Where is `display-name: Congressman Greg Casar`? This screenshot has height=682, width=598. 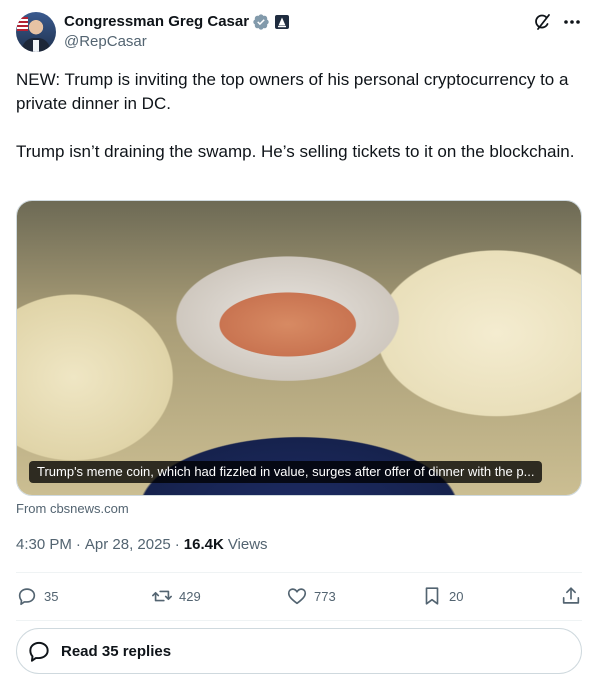 display-name: Congressman Greg Casar is located at coordinates (156, 22).